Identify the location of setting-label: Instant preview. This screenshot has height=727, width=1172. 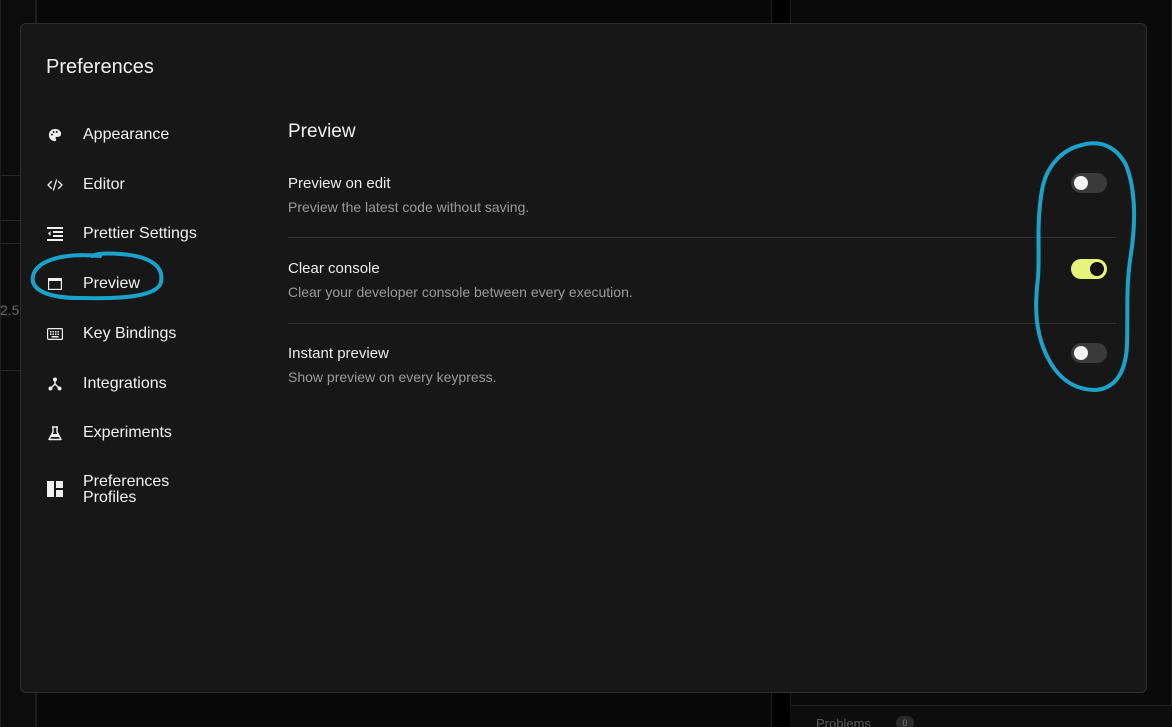
(338, 353).